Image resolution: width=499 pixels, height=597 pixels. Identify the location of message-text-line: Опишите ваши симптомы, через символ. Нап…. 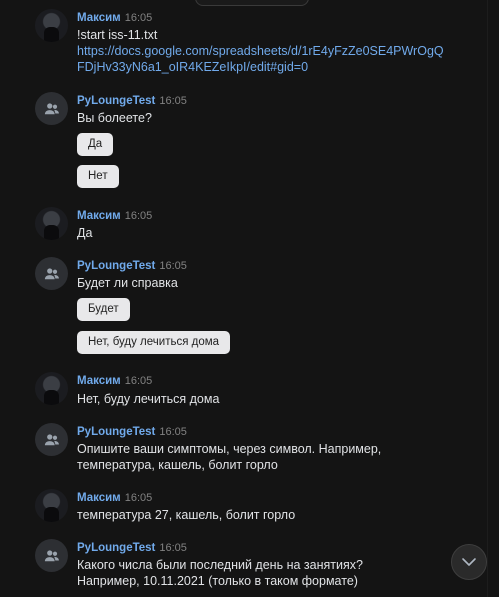
(229, 449).